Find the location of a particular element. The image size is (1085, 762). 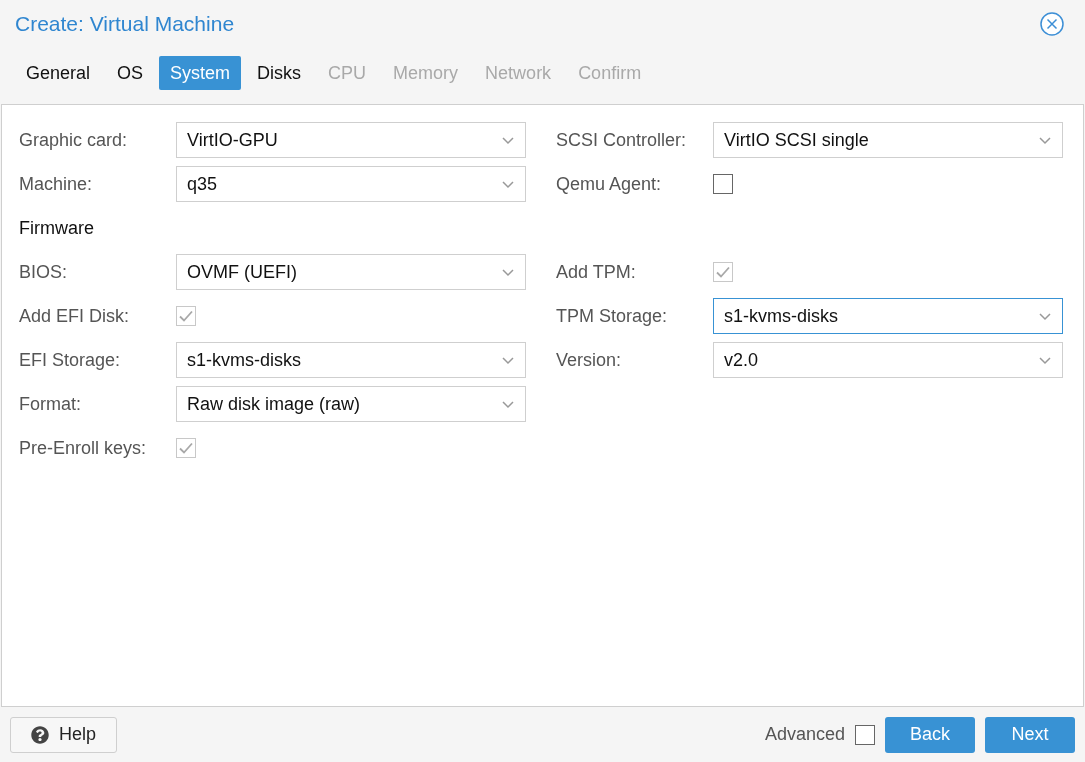

field-label: Add EFI Disk: is located at coordinates (75, 316).